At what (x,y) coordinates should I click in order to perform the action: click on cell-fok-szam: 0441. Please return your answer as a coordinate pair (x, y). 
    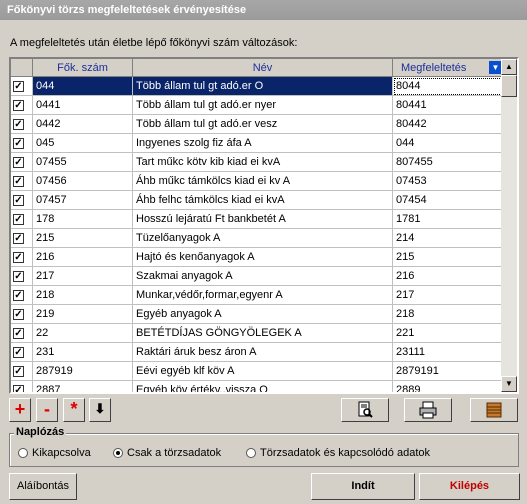
    Looking at the image, I should click on (83, 105).